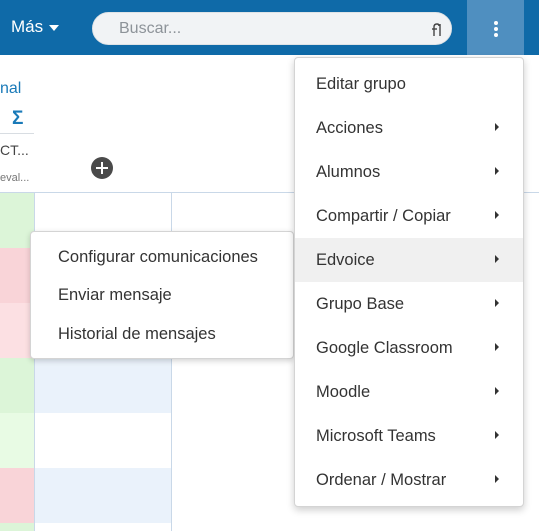 This screenshot has height=531, width=539. What do you see at coordinates (381, 480) in the screenshot?
I see `menu-item-label: Ordenar / Mostrar` at bounding box center [381, 480].